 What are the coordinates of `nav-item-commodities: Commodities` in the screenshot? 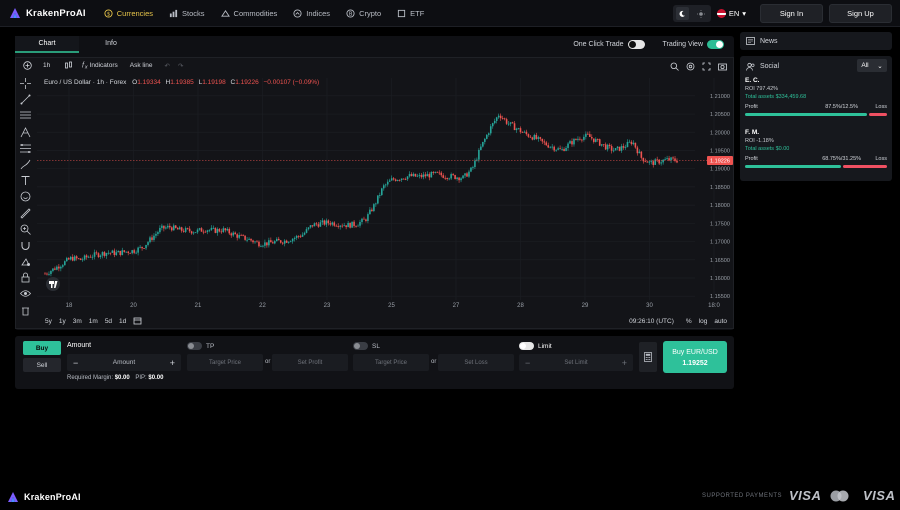 It's located at (248, 13).